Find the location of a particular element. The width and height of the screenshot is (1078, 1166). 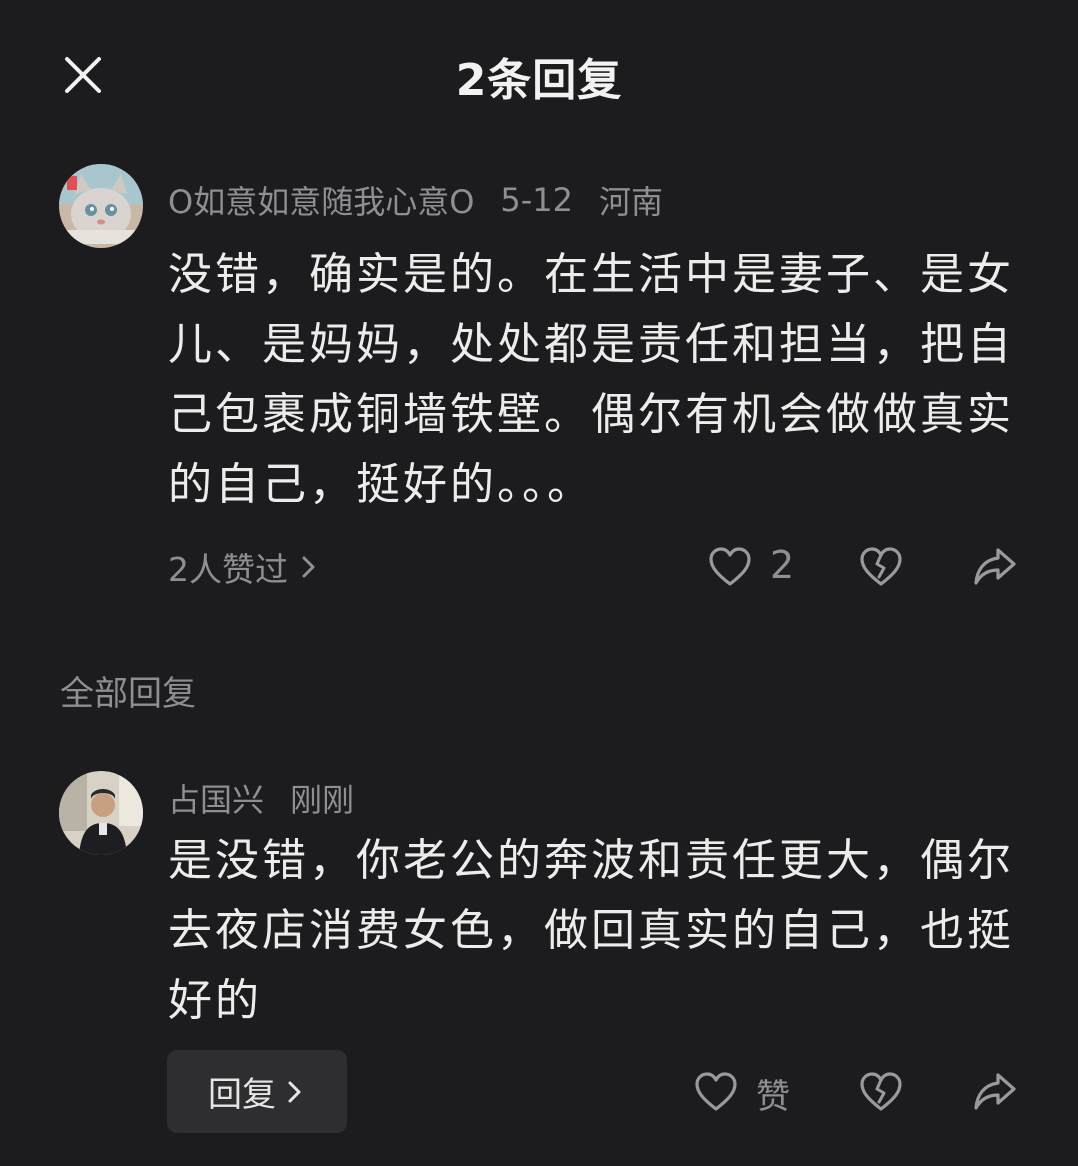

likers-link: 2人赞过 is located at coordinates (244, 567).